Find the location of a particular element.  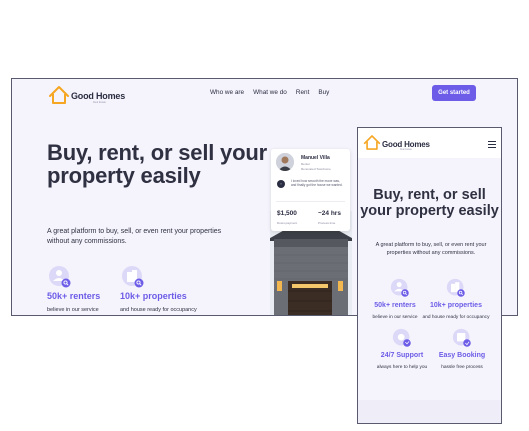

mobile-stat-renters-value: 50k+ renters is located at coordinates (395, 305).